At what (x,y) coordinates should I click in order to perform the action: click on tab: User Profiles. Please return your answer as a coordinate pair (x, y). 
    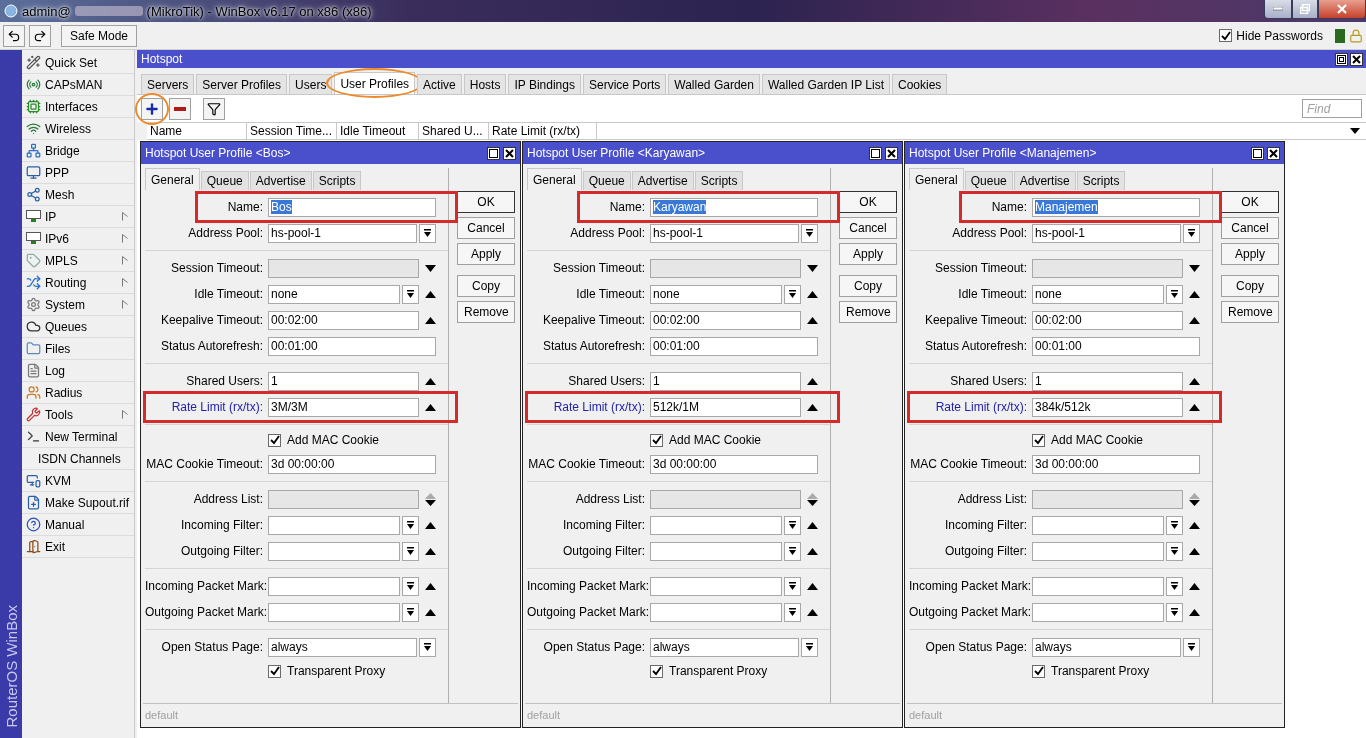
    Looking at the image, I should click on (375, 83).